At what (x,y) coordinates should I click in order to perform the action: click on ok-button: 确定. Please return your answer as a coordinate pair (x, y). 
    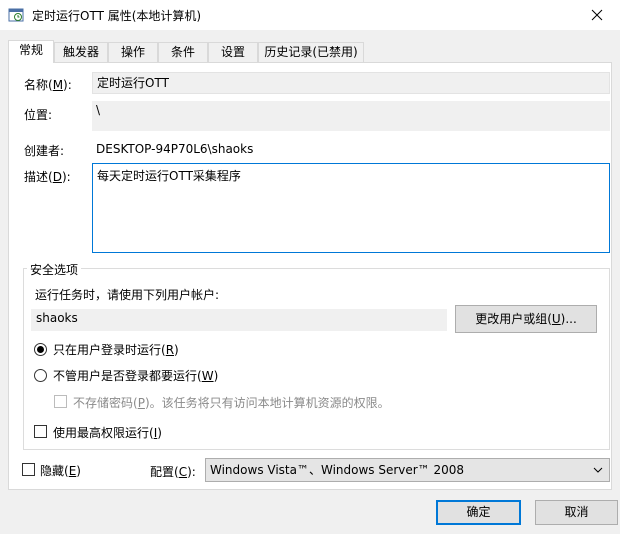
    Looking at the image, I should click on (478, 512).